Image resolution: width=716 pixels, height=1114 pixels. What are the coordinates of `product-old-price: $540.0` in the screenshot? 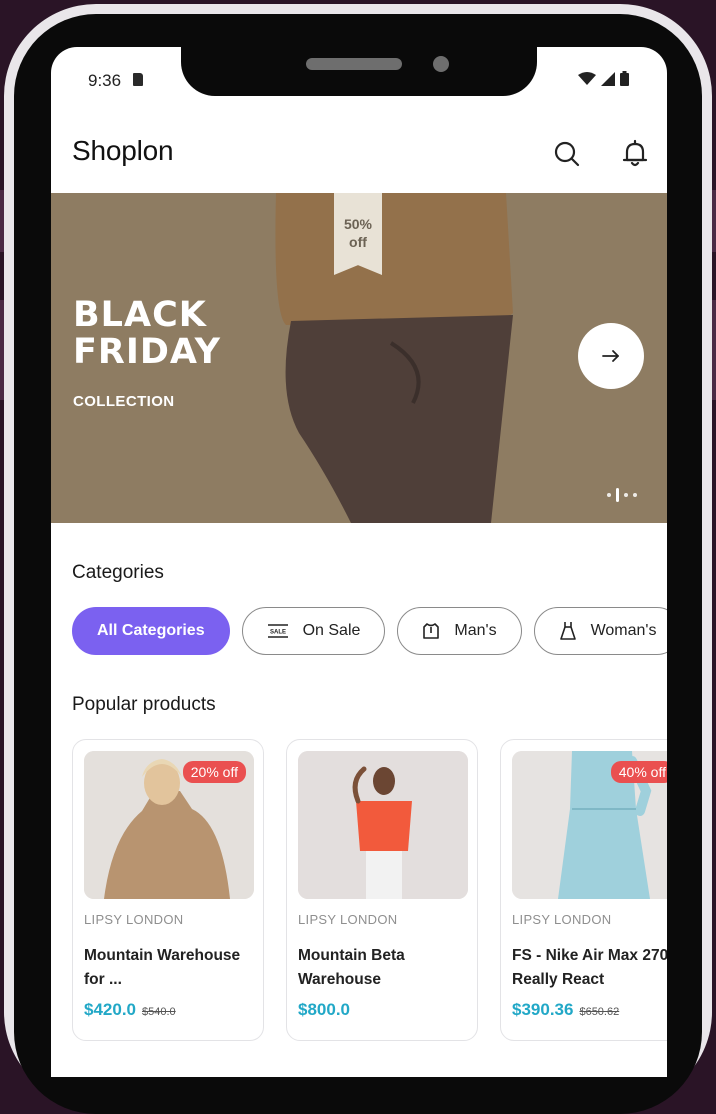 It's located at (159, 1012).